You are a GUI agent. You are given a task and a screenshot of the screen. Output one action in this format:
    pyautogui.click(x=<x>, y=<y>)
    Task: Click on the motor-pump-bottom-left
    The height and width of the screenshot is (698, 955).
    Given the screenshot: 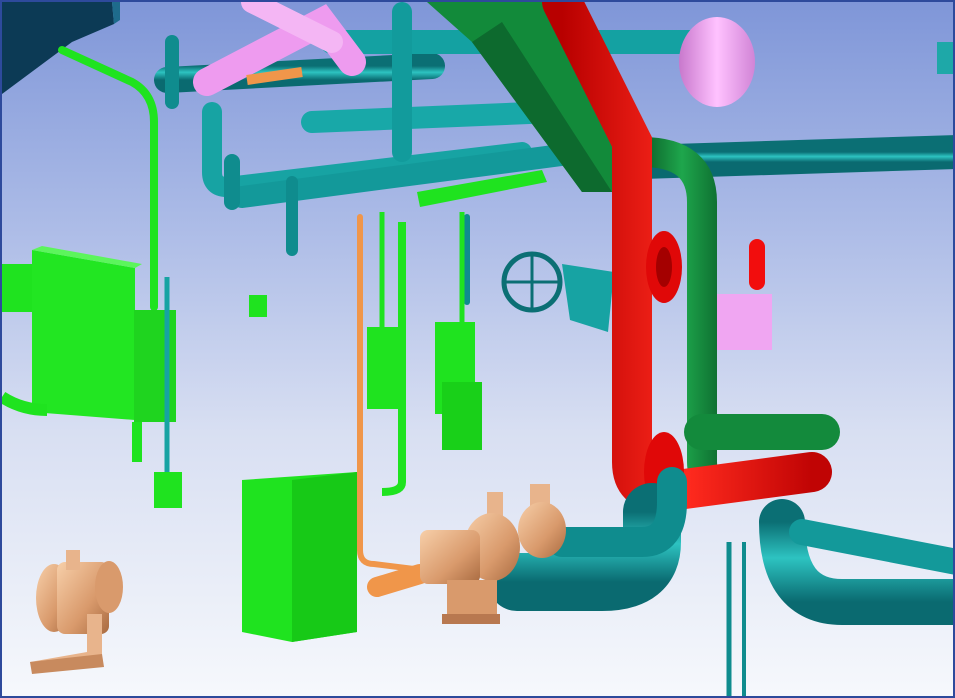 What is the action you would take?
    pyautogui.click(x=76, y=612)
    